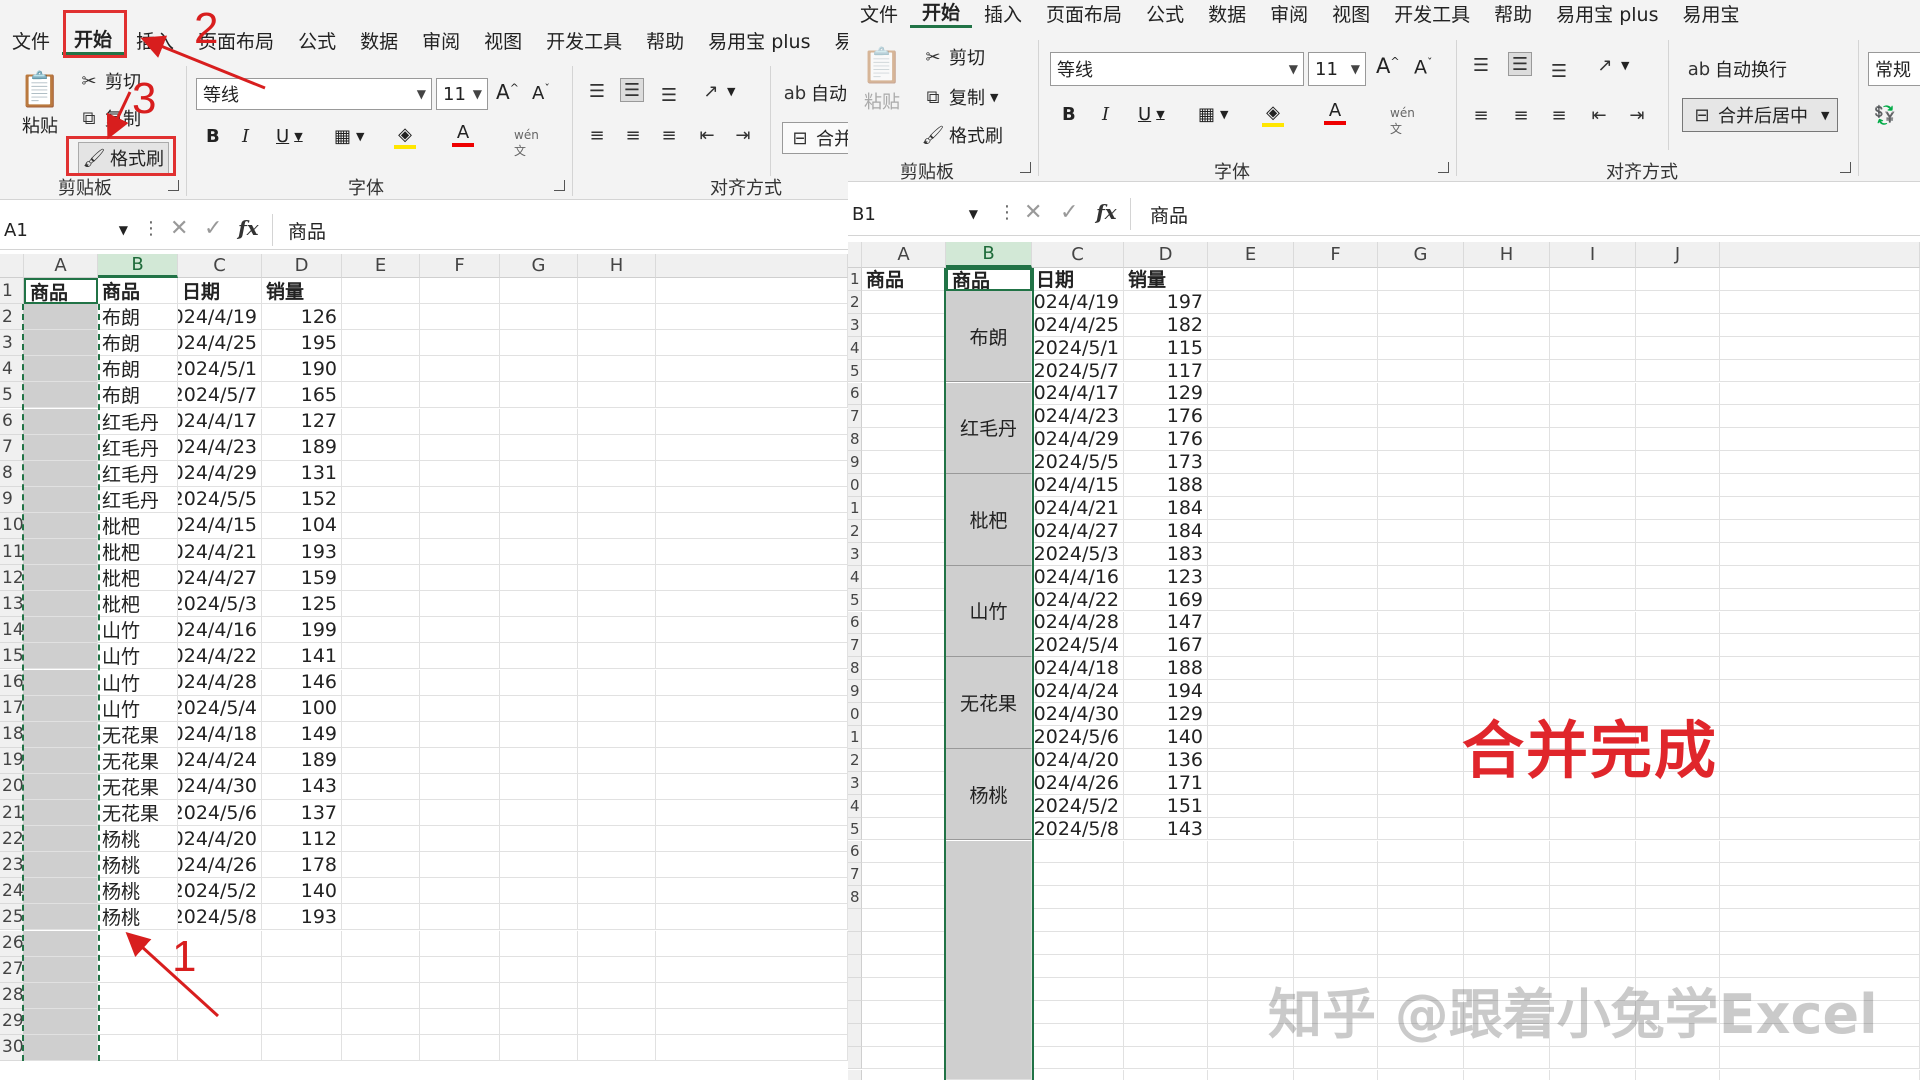  I want to click on tab-8: 开发工具, so click(1432, 13).